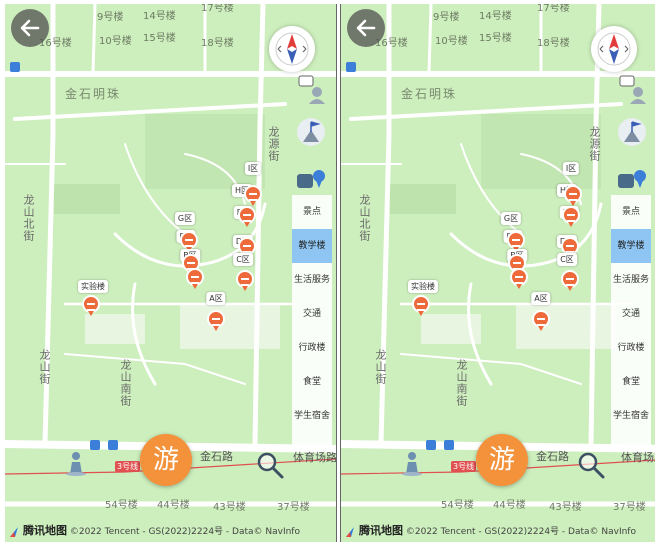  Describe the element at coordinates (594, 144) in the screenshot. I see `street-label: 龙源街` at that location.